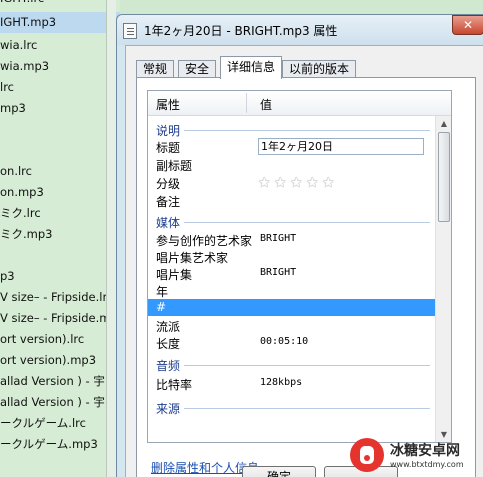 Image resolution: width=483 pixels, height=477 pixels. Describe the element at coordinates (204, 241) in the screenshot. I see `row-key: 参与创作的艺术家` at that location.